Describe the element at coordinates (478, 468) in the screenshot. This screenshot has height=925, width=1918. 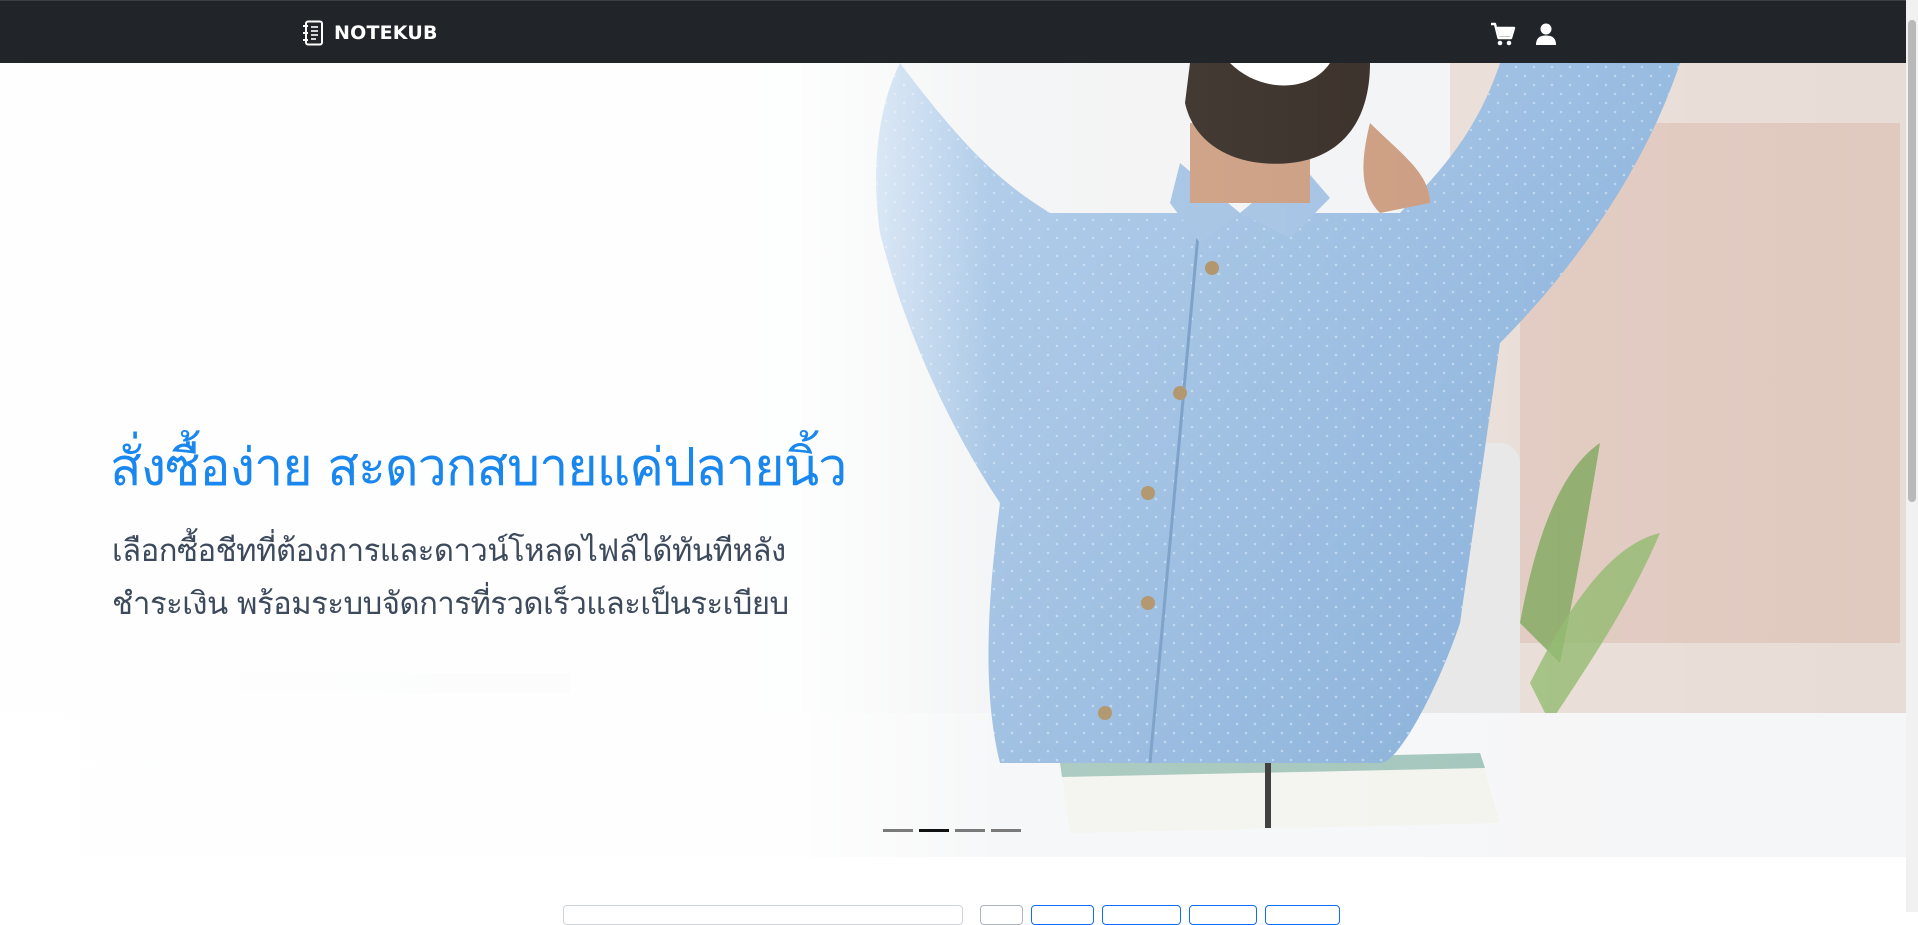
I see `hero-title: สั่งซื้อง่าย สะดวกสบายแค่ปลายนิ้ว` at that location.